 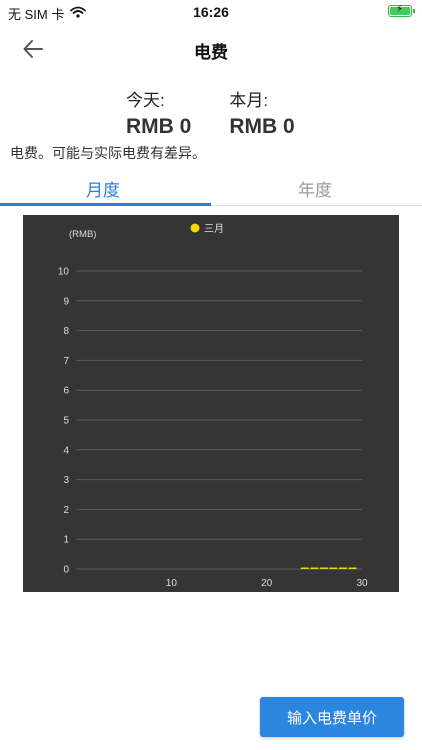 What do you see at coordinates (172, 583) in the screenshot?
I see `x-tick-label: 10` at bounding box center [172, 583].